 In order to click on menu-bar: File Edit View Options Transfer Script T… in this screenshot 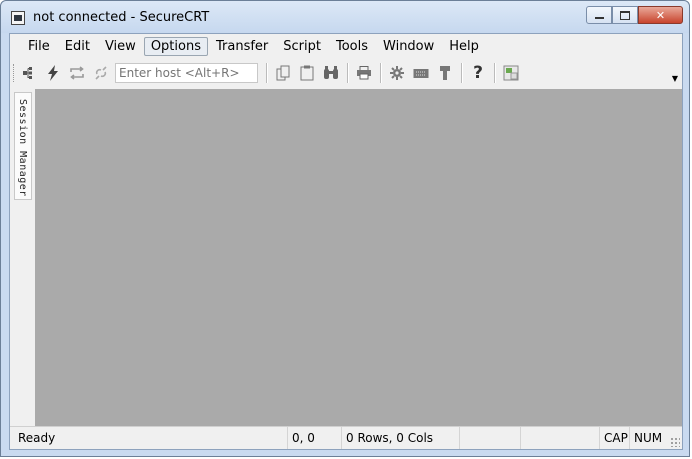, I will do `click(346, 46)`.